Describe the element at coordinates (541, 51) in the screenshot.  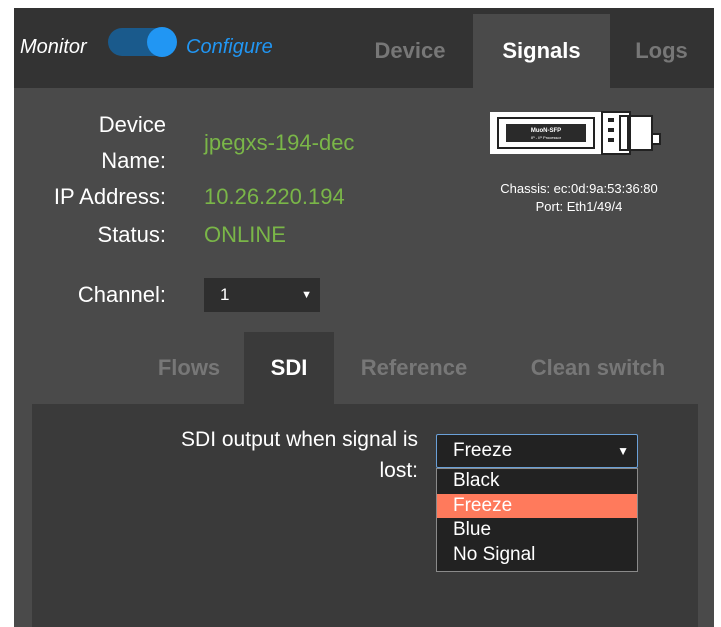
I see `tab-signals: Signals` at that location.